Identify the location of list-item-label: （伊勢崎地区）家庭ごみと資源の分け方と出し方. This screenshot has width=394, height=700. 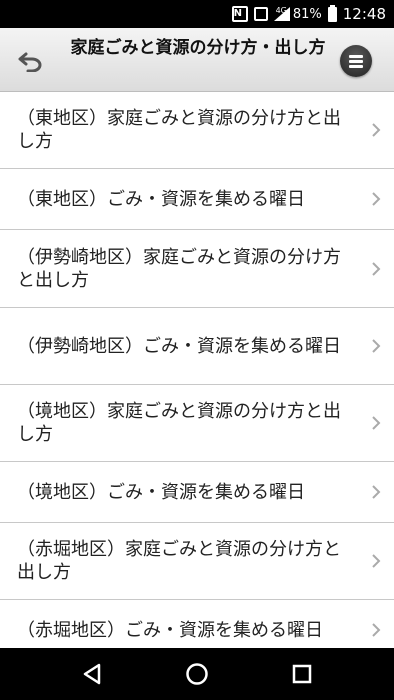
(179, 268).